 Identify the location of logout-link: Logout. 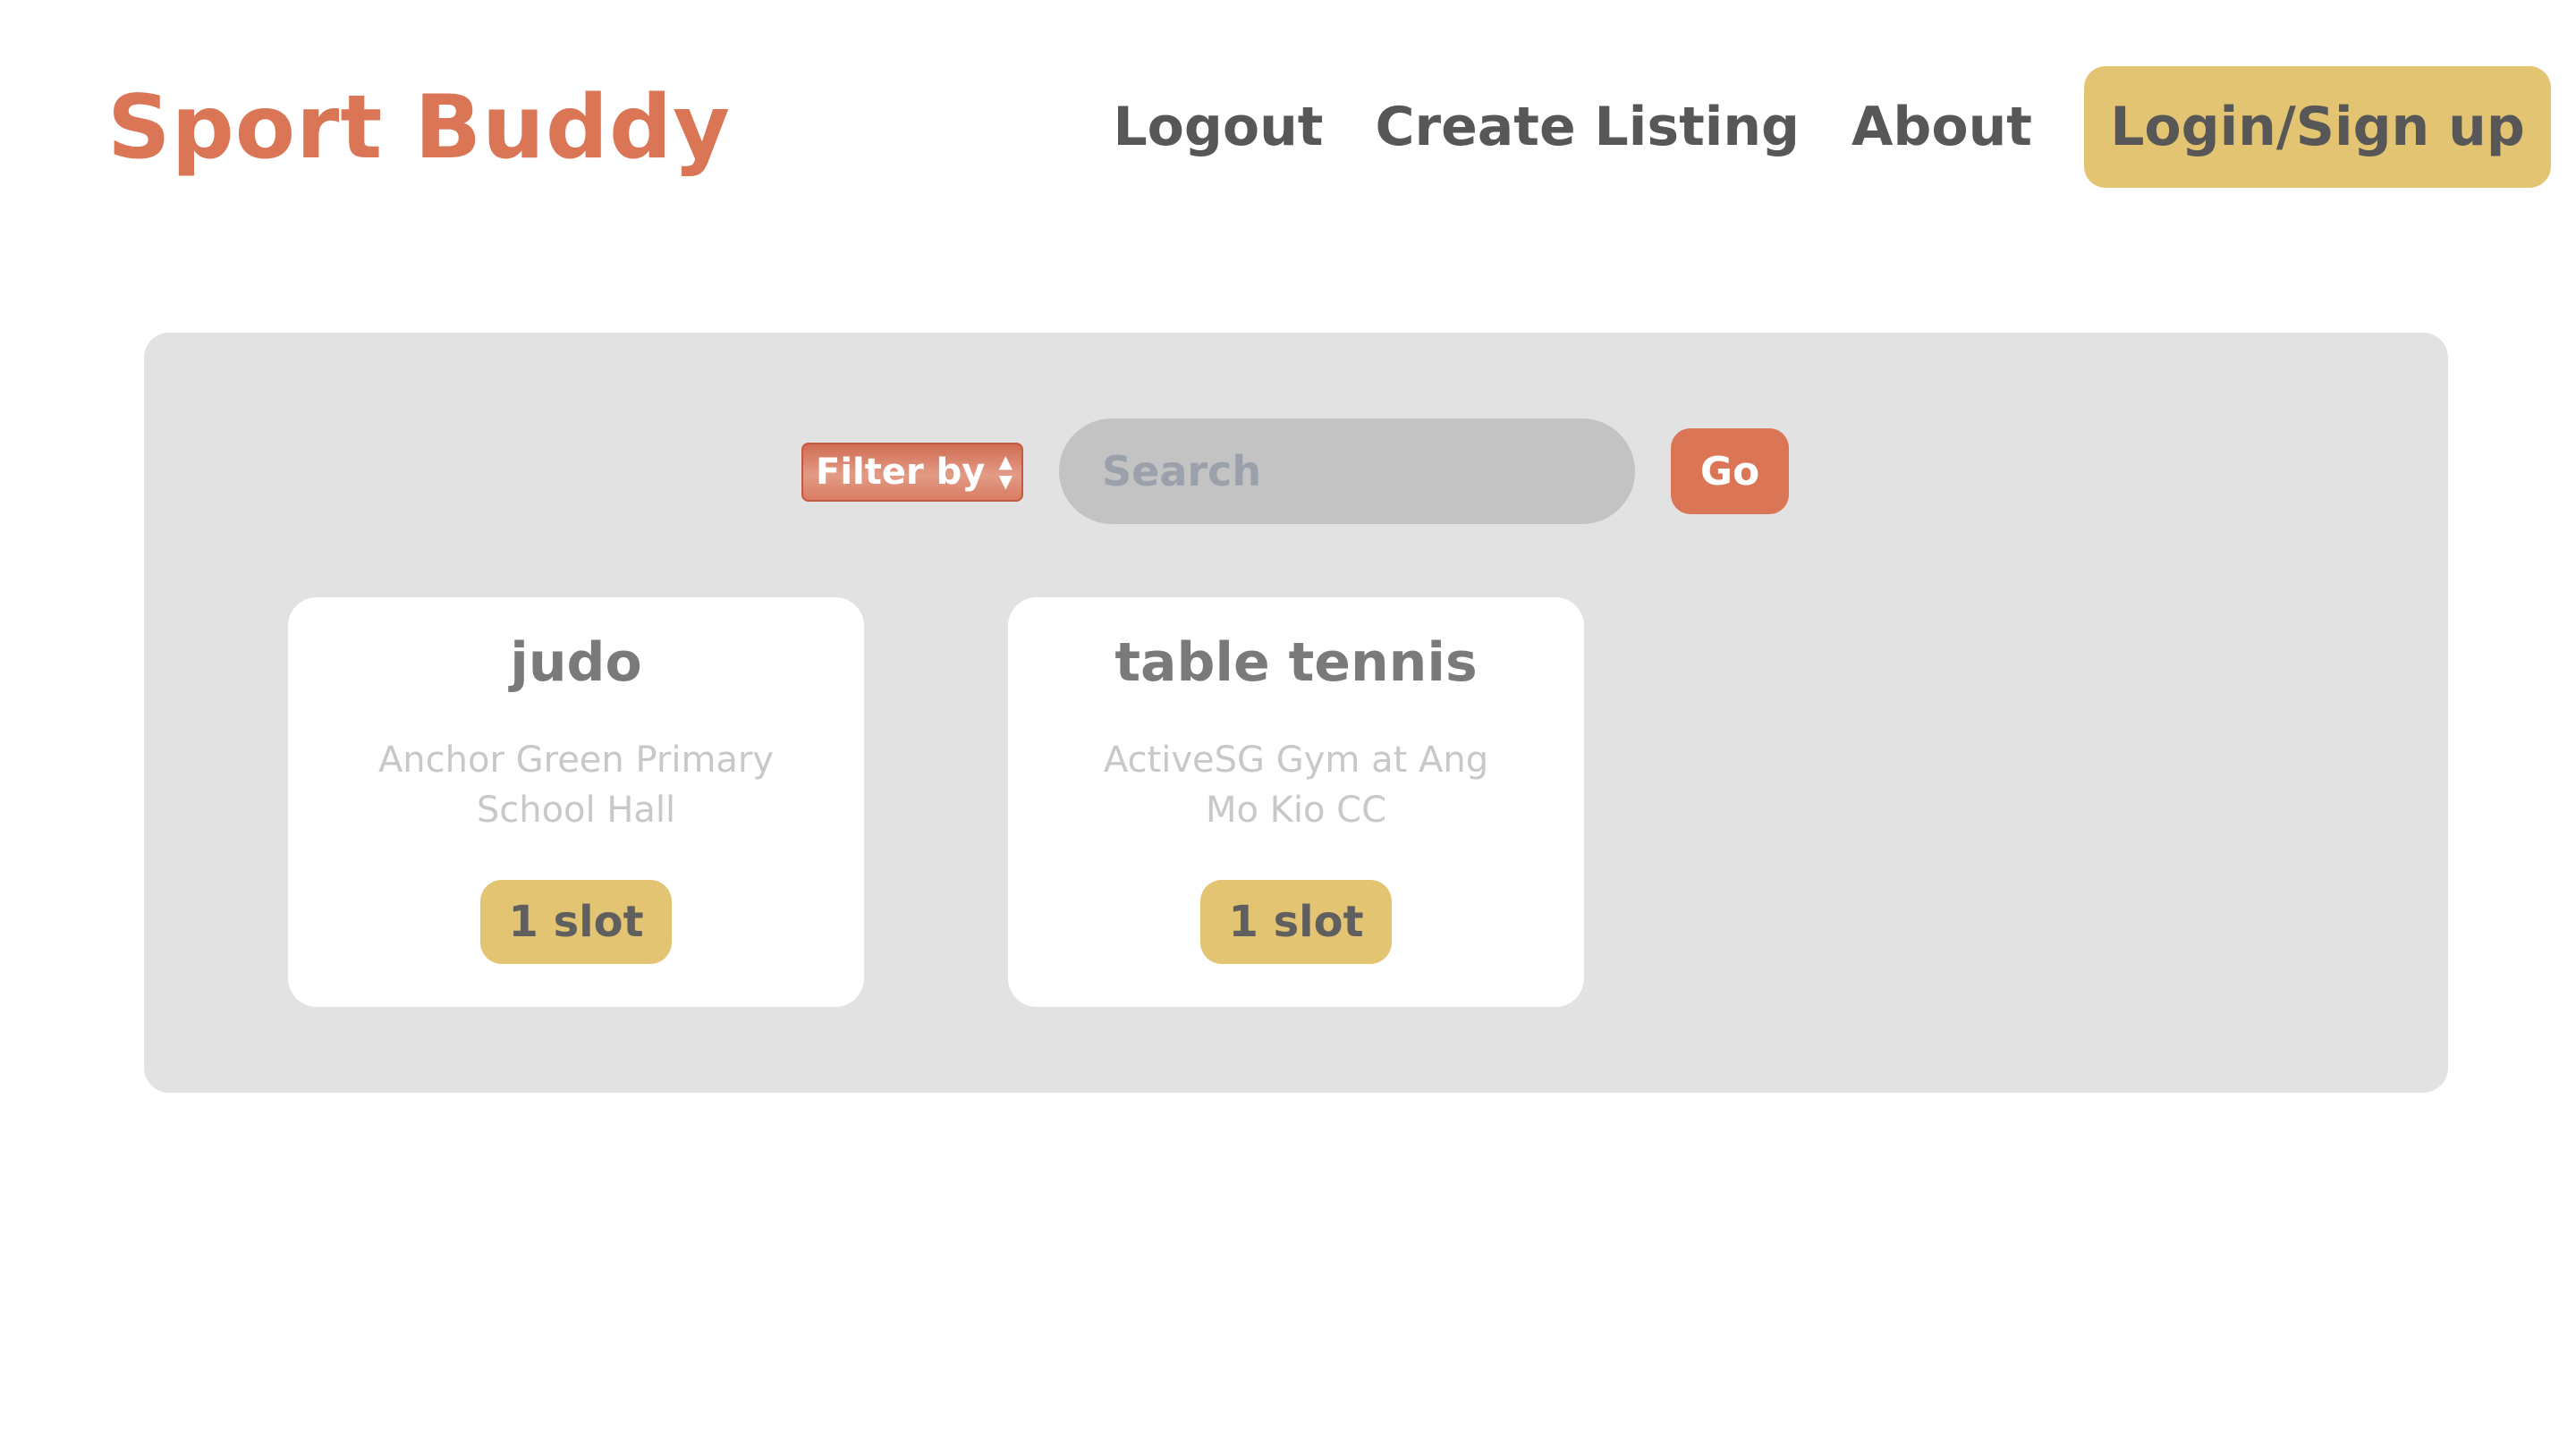
(1218, 127).